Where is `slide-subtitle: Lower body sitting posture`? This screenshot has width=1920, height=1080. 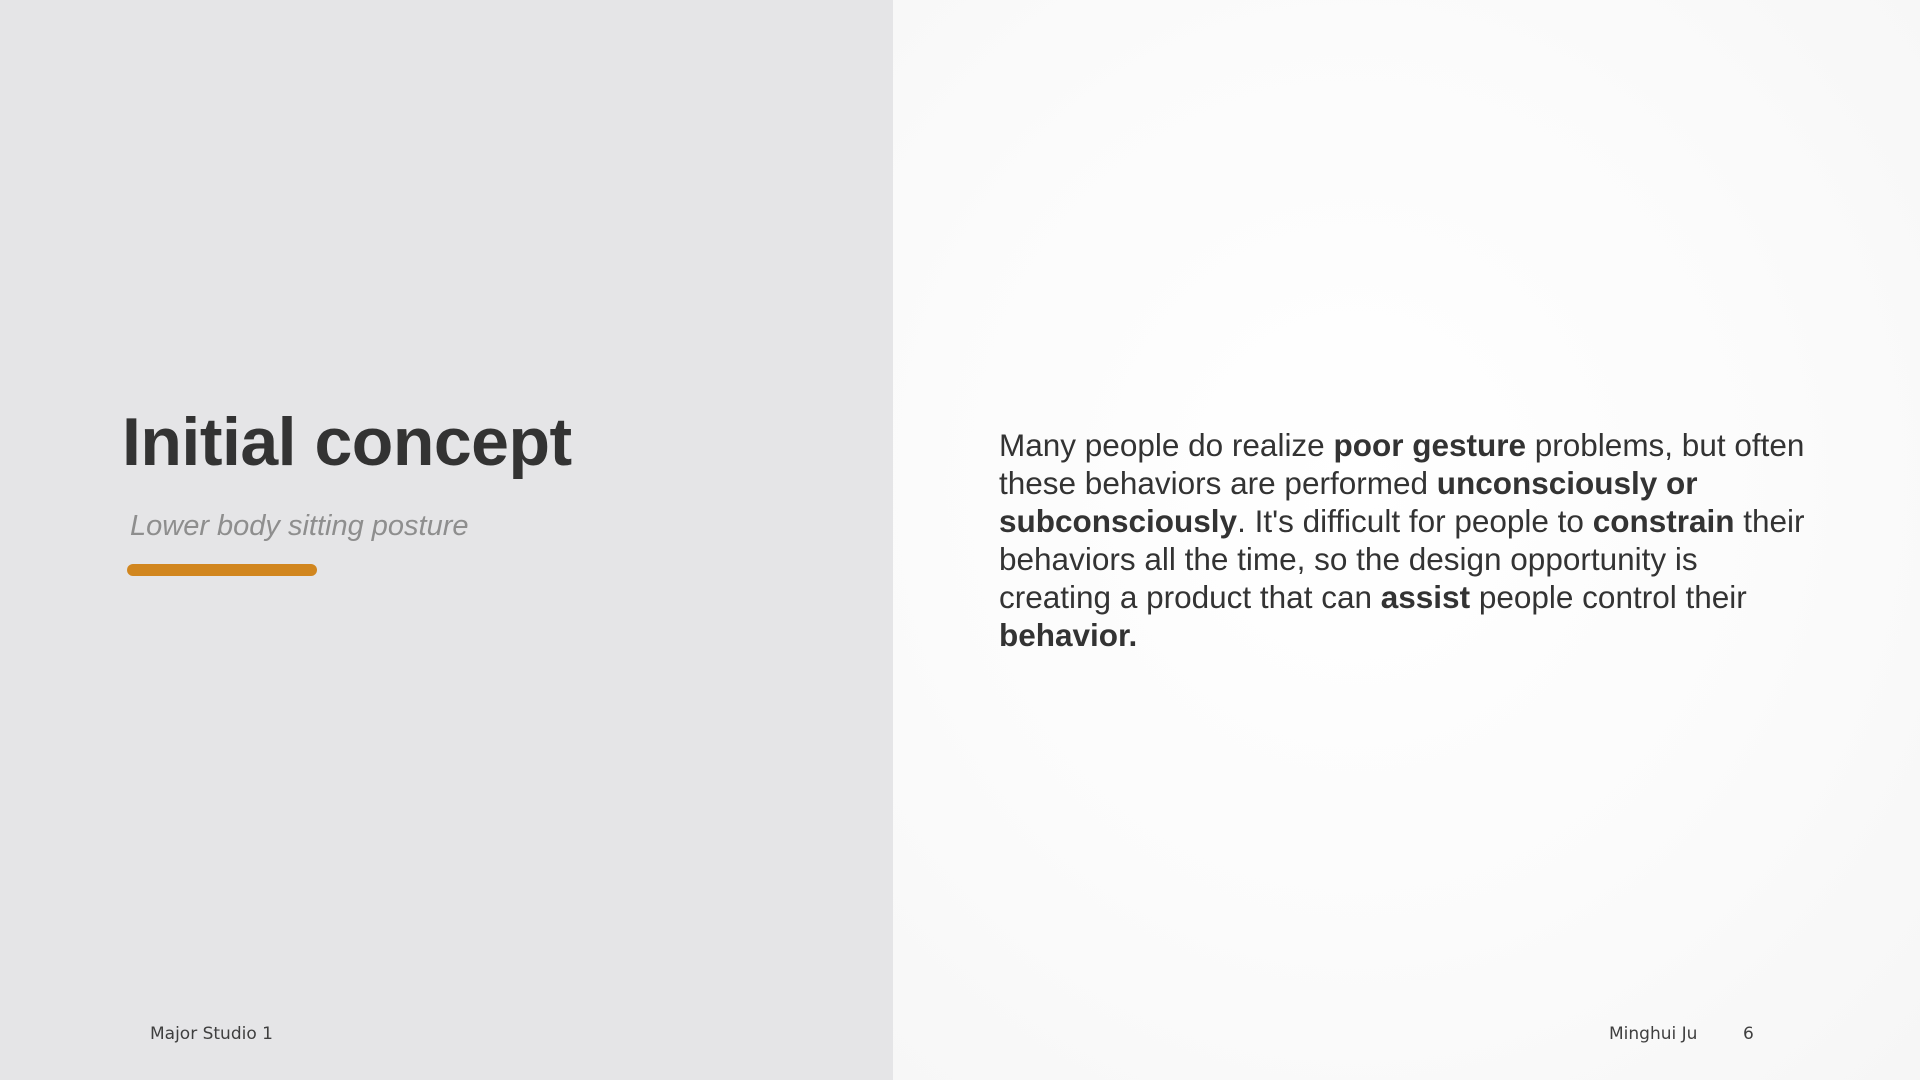 slide-subtitle: Lower body sitting posture is located at coordinates (299, 526).